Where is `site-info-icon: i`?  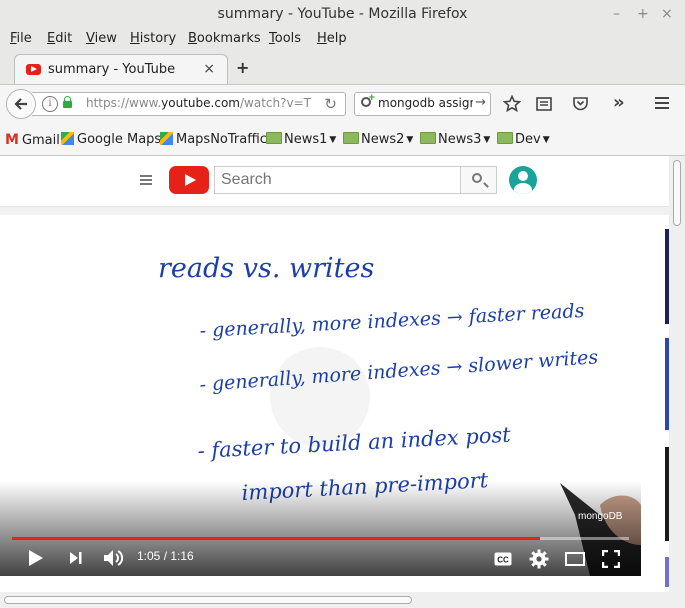 site-info-icon: i is located at coordinates (50, 104).